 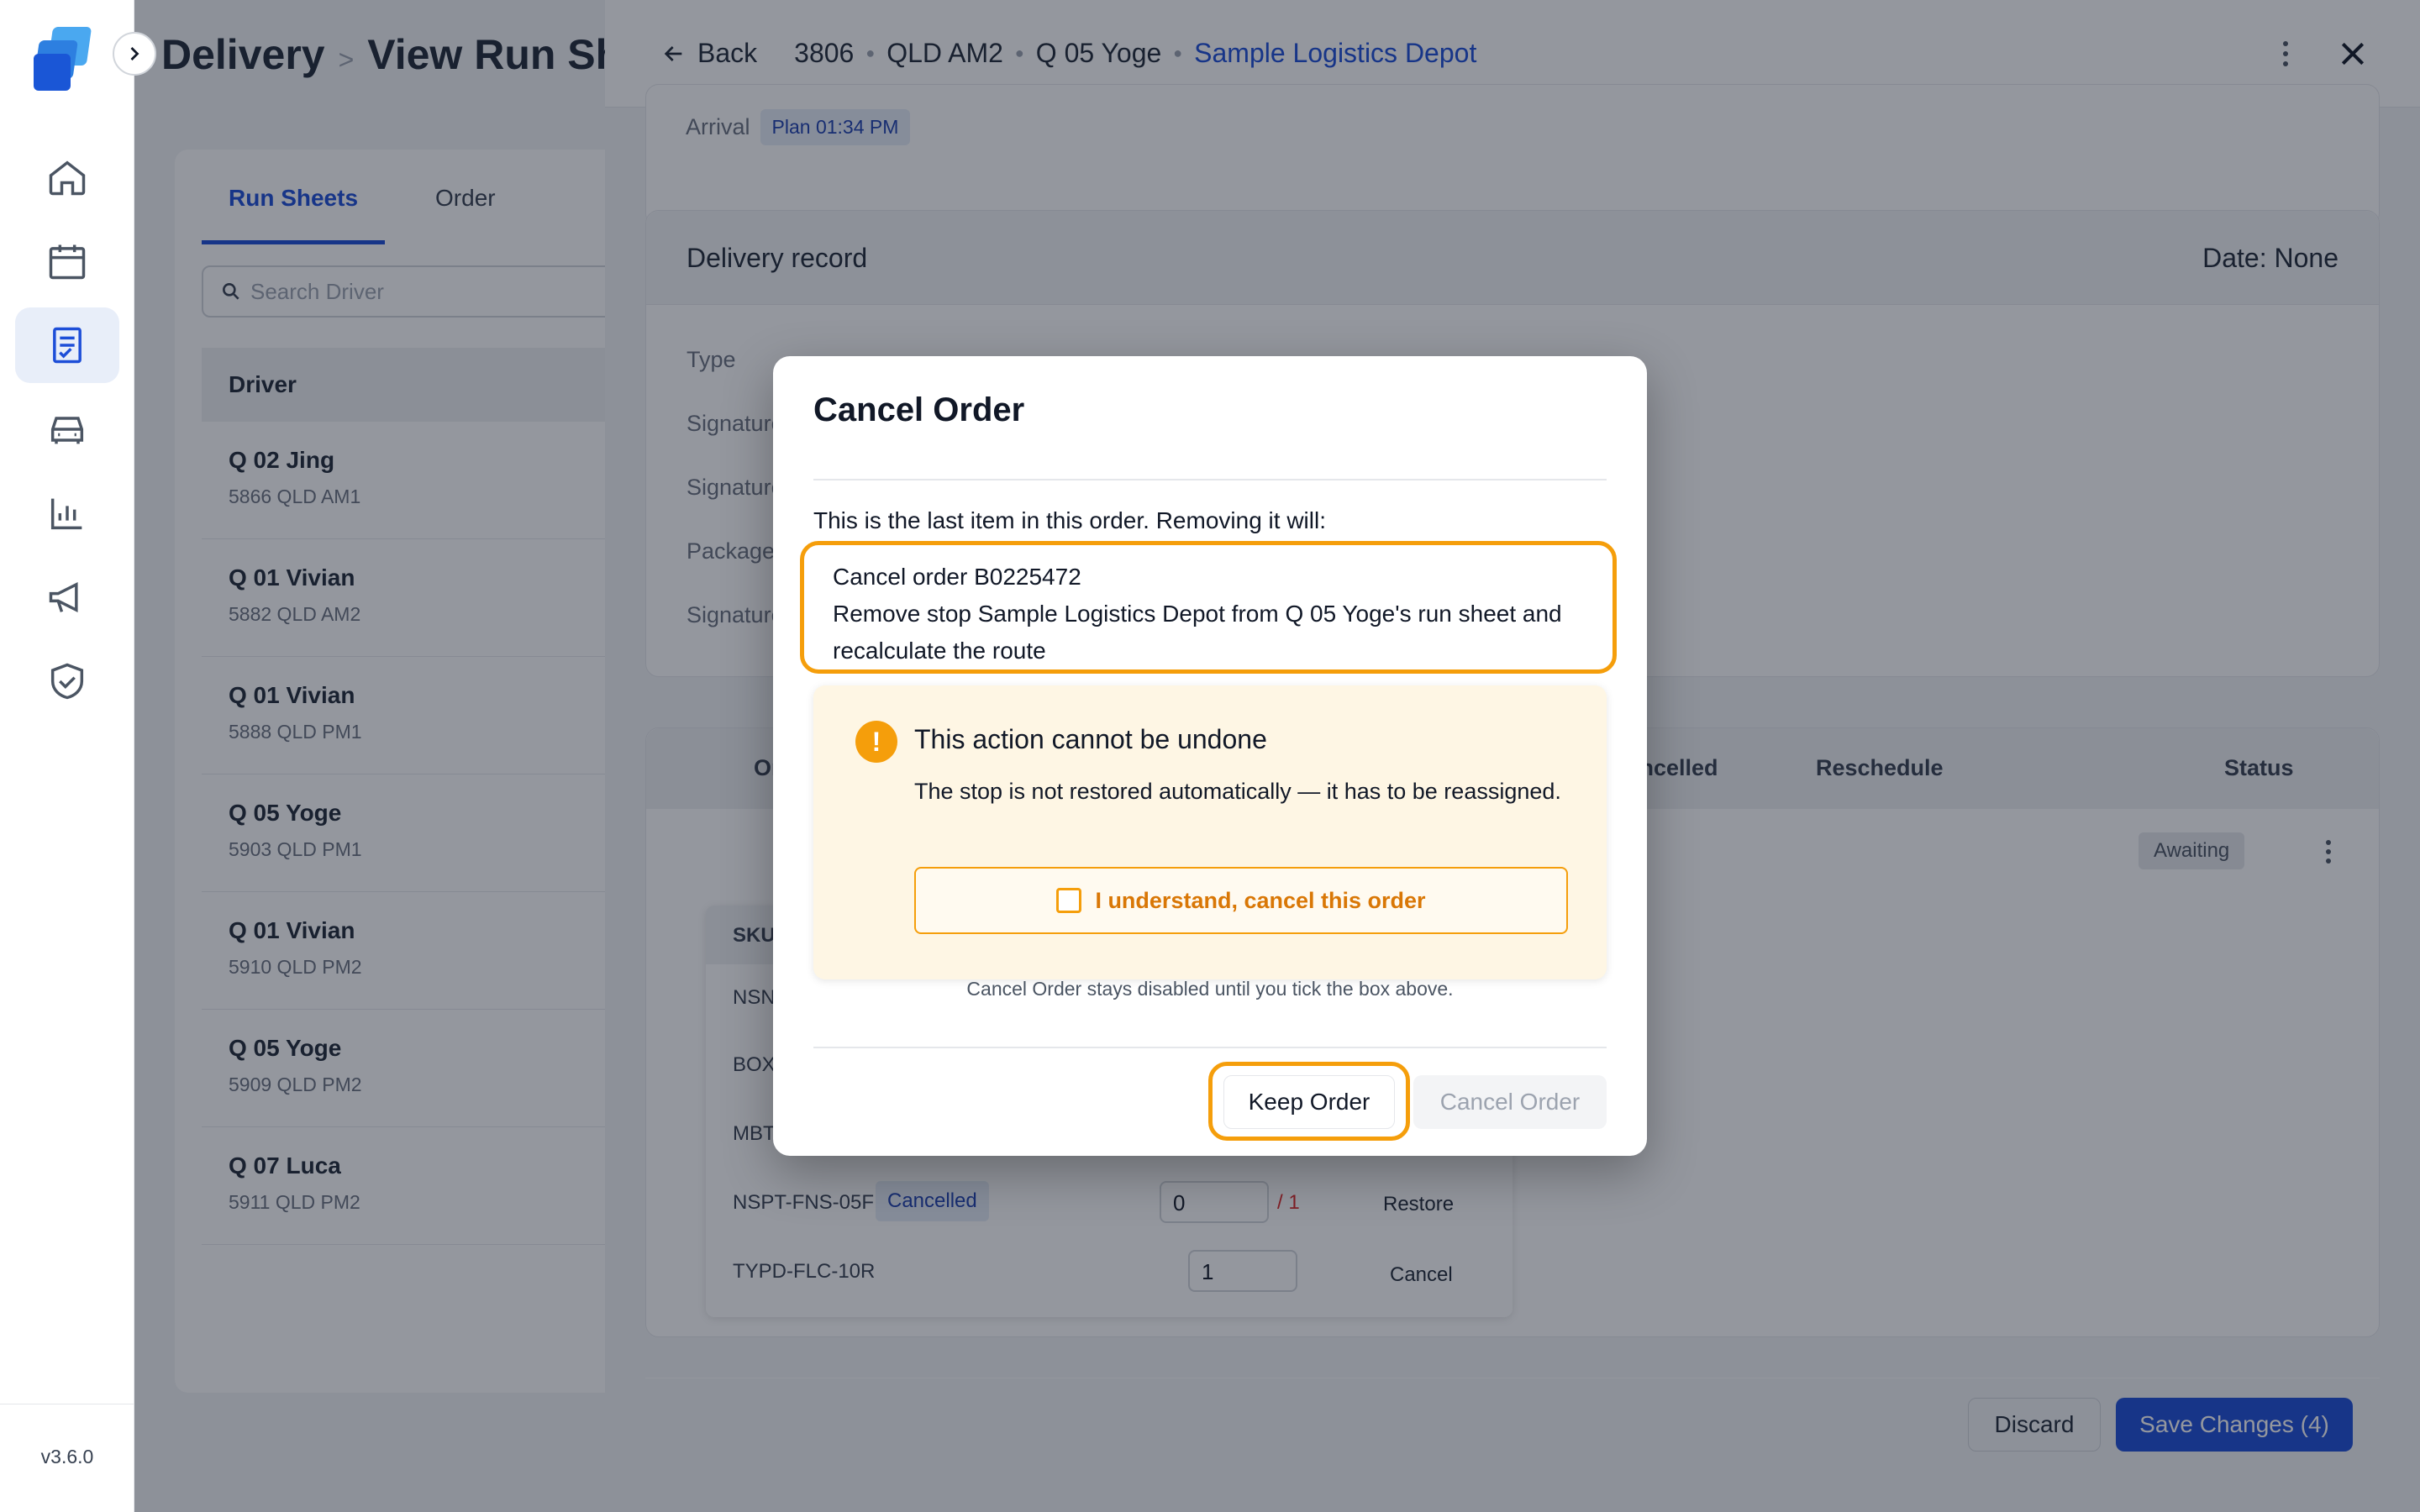 I want to click on back-label: Back, so click(x=727, y=53).